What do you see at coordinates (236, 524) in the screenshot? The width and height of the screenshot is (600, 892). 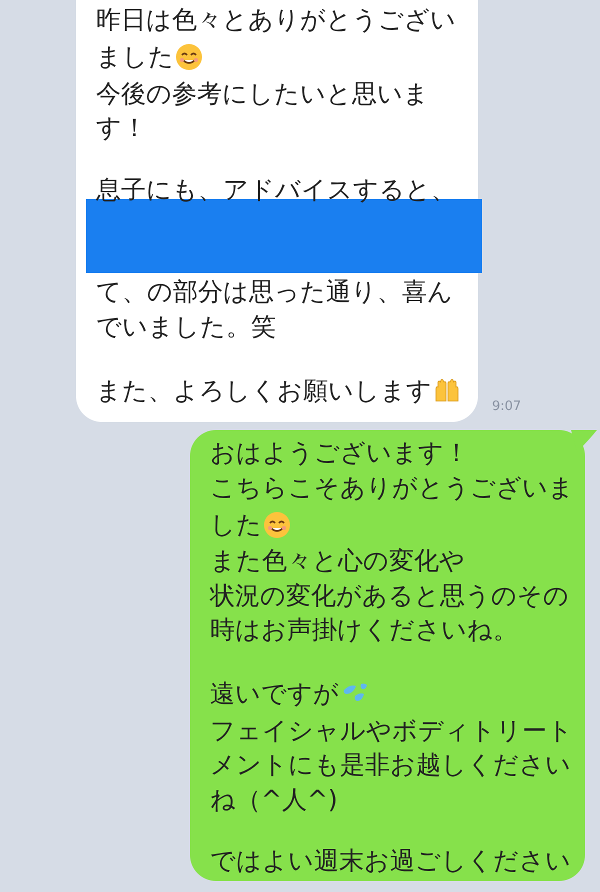 I see `message-text: した` at bounding box center [236, 524].